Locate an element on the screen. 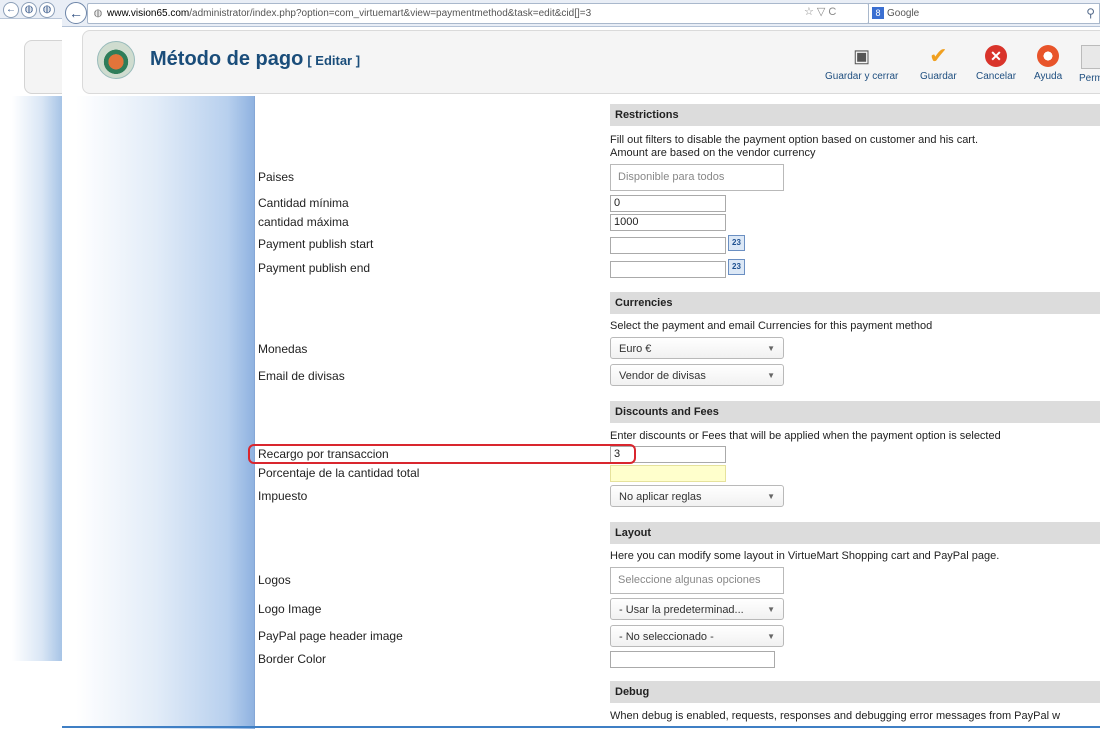 The image size is (1100, 729). search-icon: ⚲ is located at coordinates (1090, 13).